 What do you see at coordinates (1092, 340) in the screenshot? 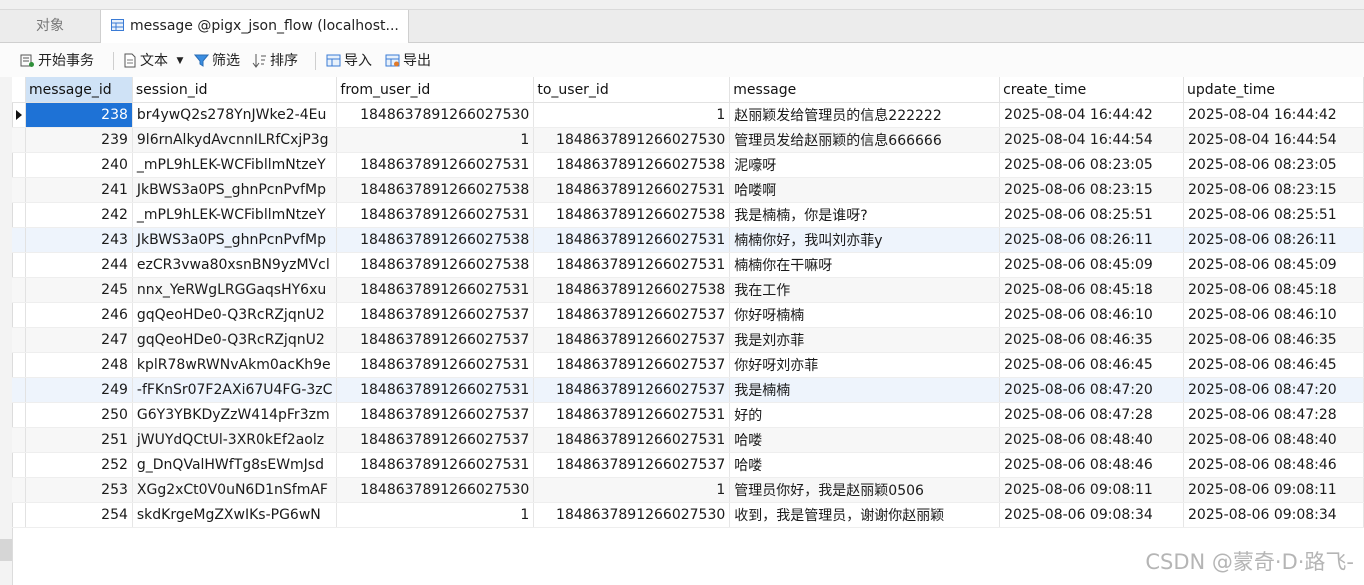
I see `table-cell: 2025-08-06 08:46:35` at bounding box center [1092, 340].